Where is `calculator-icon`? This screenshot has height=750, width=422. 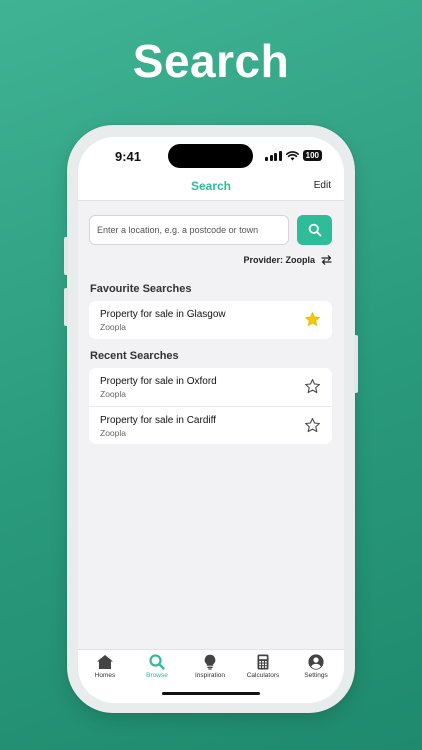 calculator-icon is located at coordinates (263, 662).